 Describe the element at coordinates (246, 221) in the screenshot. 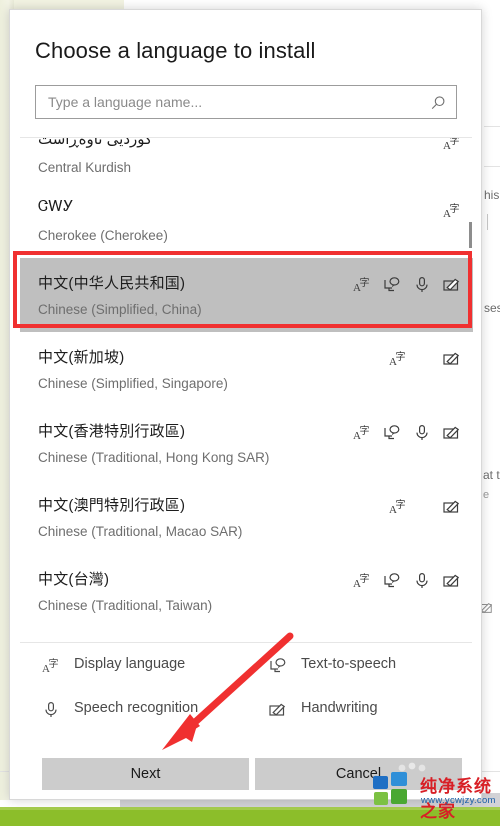

I see `language-list-item: ᏣᎳᎩ Cherokee (Cherokee) A 字` at that location.